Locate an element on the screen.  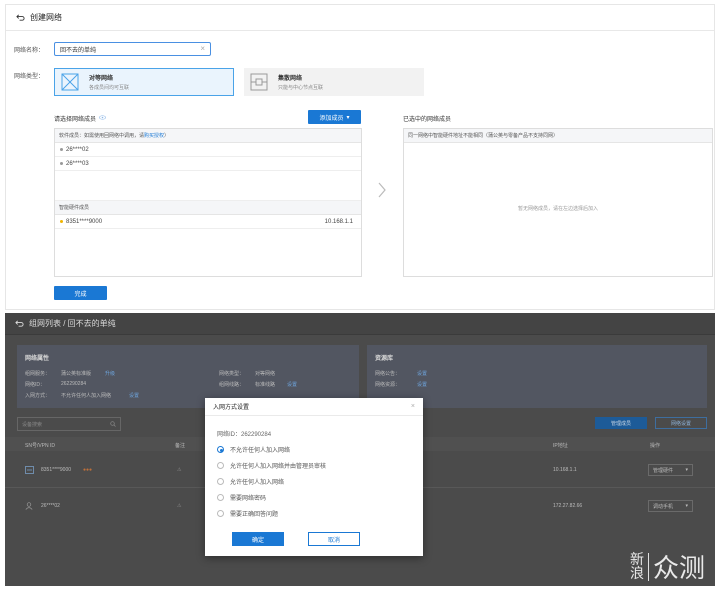
attr-label: 入网方式： is located at coordinates (38, 396).